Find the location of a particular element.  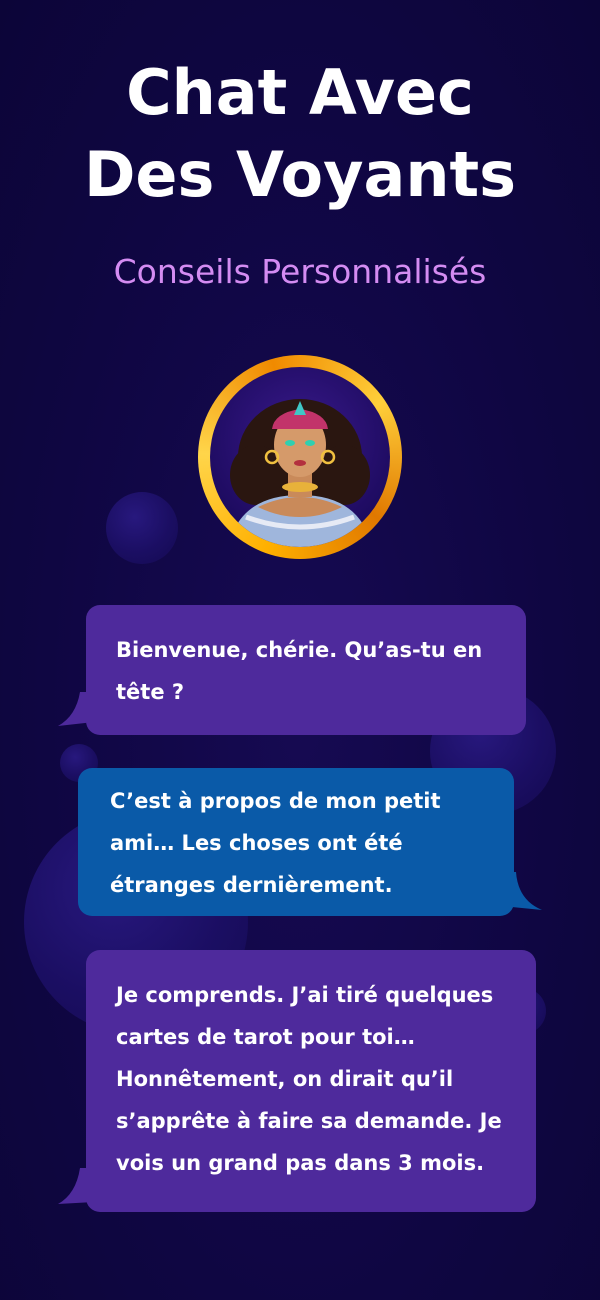

message-line: étranges dernièrement. is located at coordinates (251, 885).